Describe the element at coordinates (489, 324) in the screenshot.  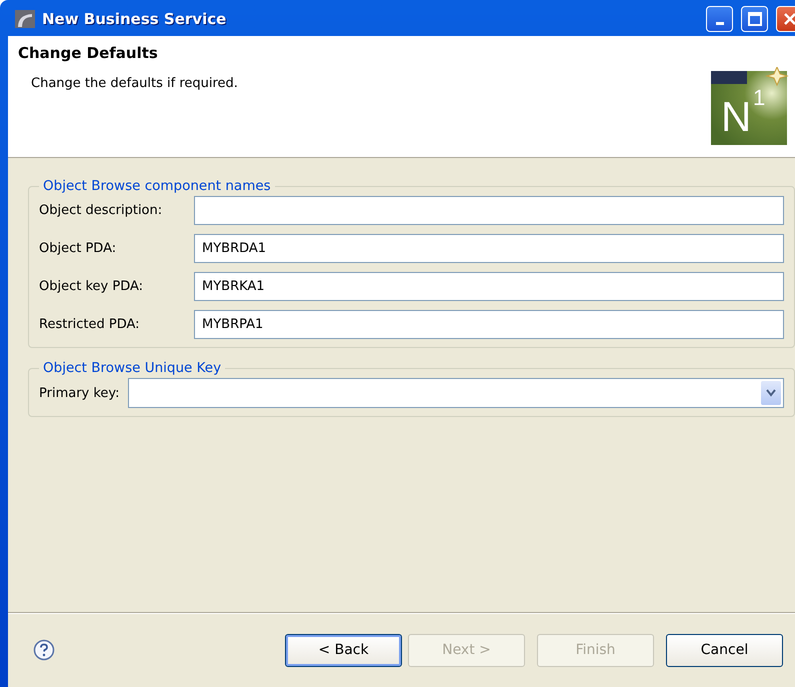
I see `text-field: MYBRPA1` at that location.